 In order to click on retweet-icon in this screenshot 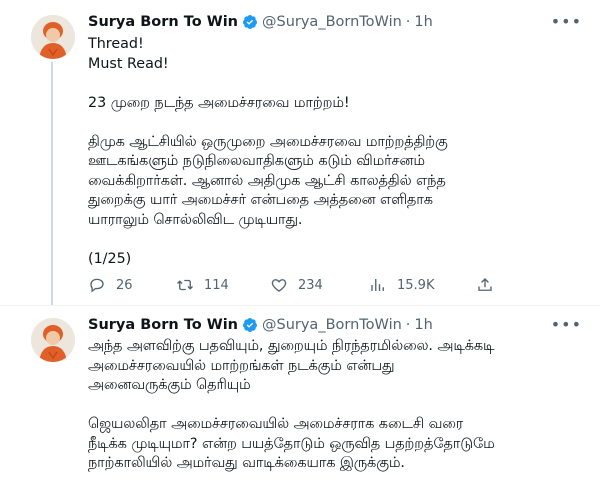, I will do `click(185, 285)`.